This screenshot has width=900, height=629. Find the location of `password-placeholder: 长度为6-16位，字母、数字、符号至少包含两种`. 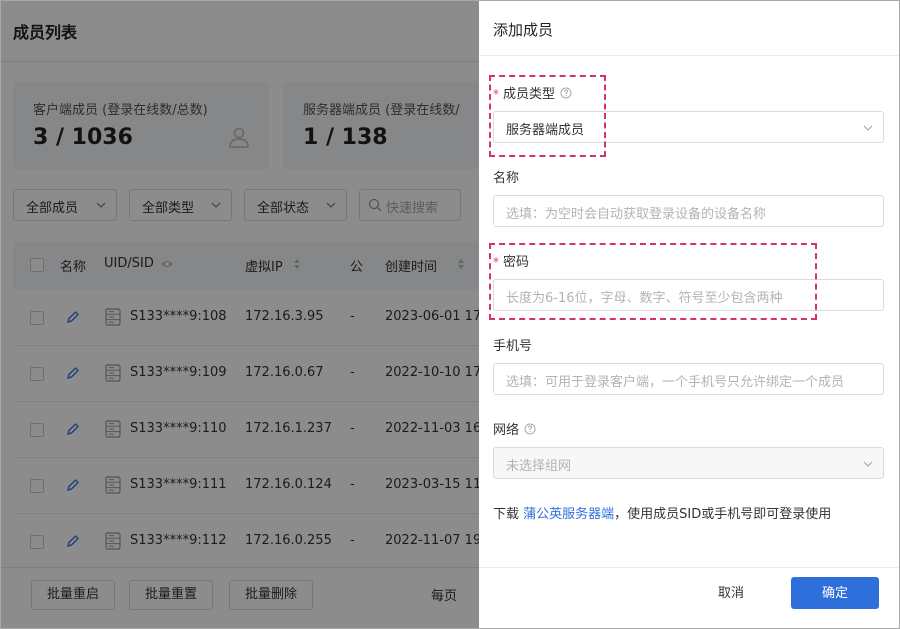

password-placeholder: 长度为6-16位，字母、数字、符号至少包含两种 is located at coordinates (644, 298).